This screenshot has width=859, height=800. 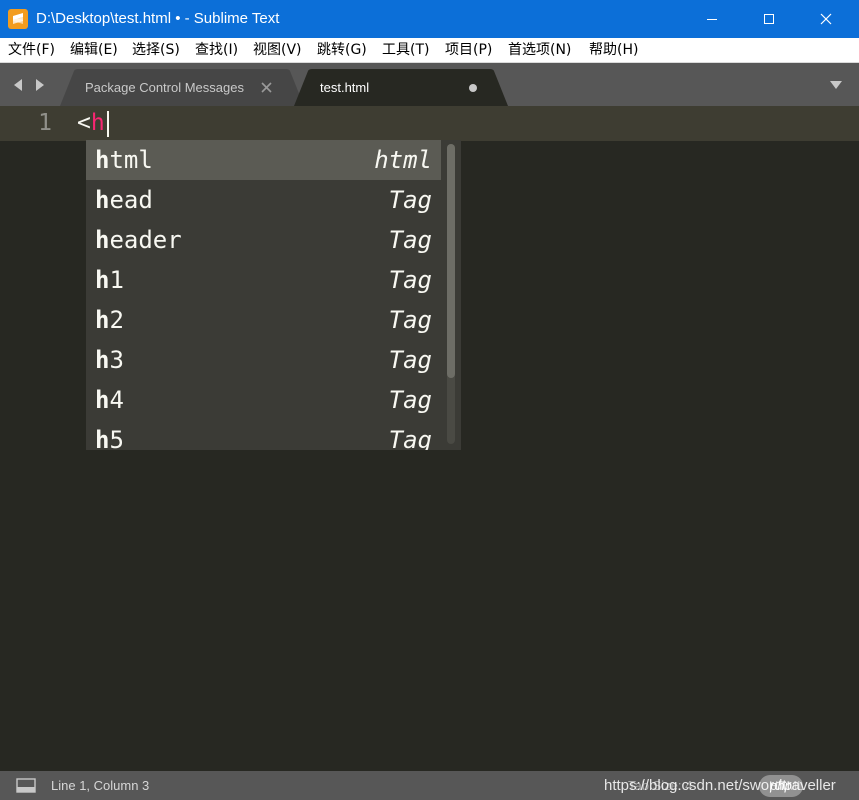 What do you see at coordinates (84, 123) in the screenshot?
I see `code-bracket: <` at bounding box center [84, 123].